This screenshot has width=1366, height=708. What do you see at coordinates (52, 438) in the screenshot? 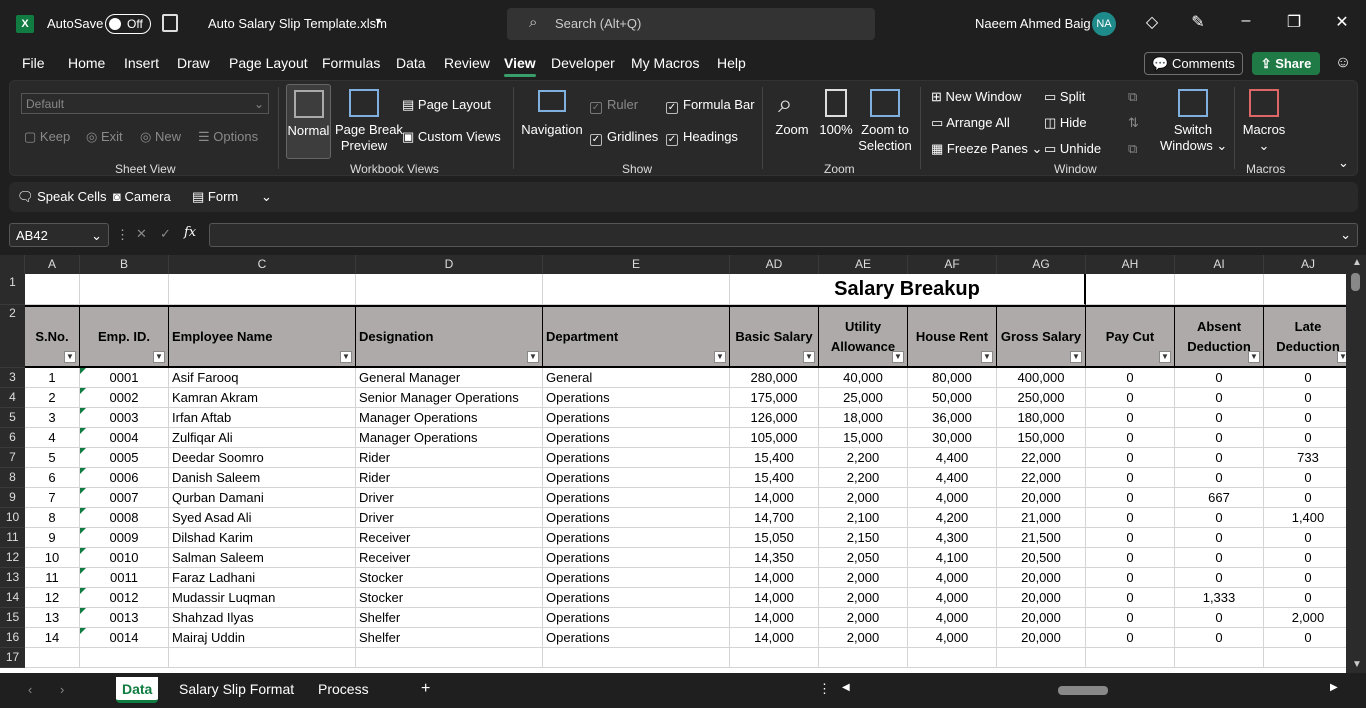
I see `table-cell: 4` at bounding box center [52, 438].